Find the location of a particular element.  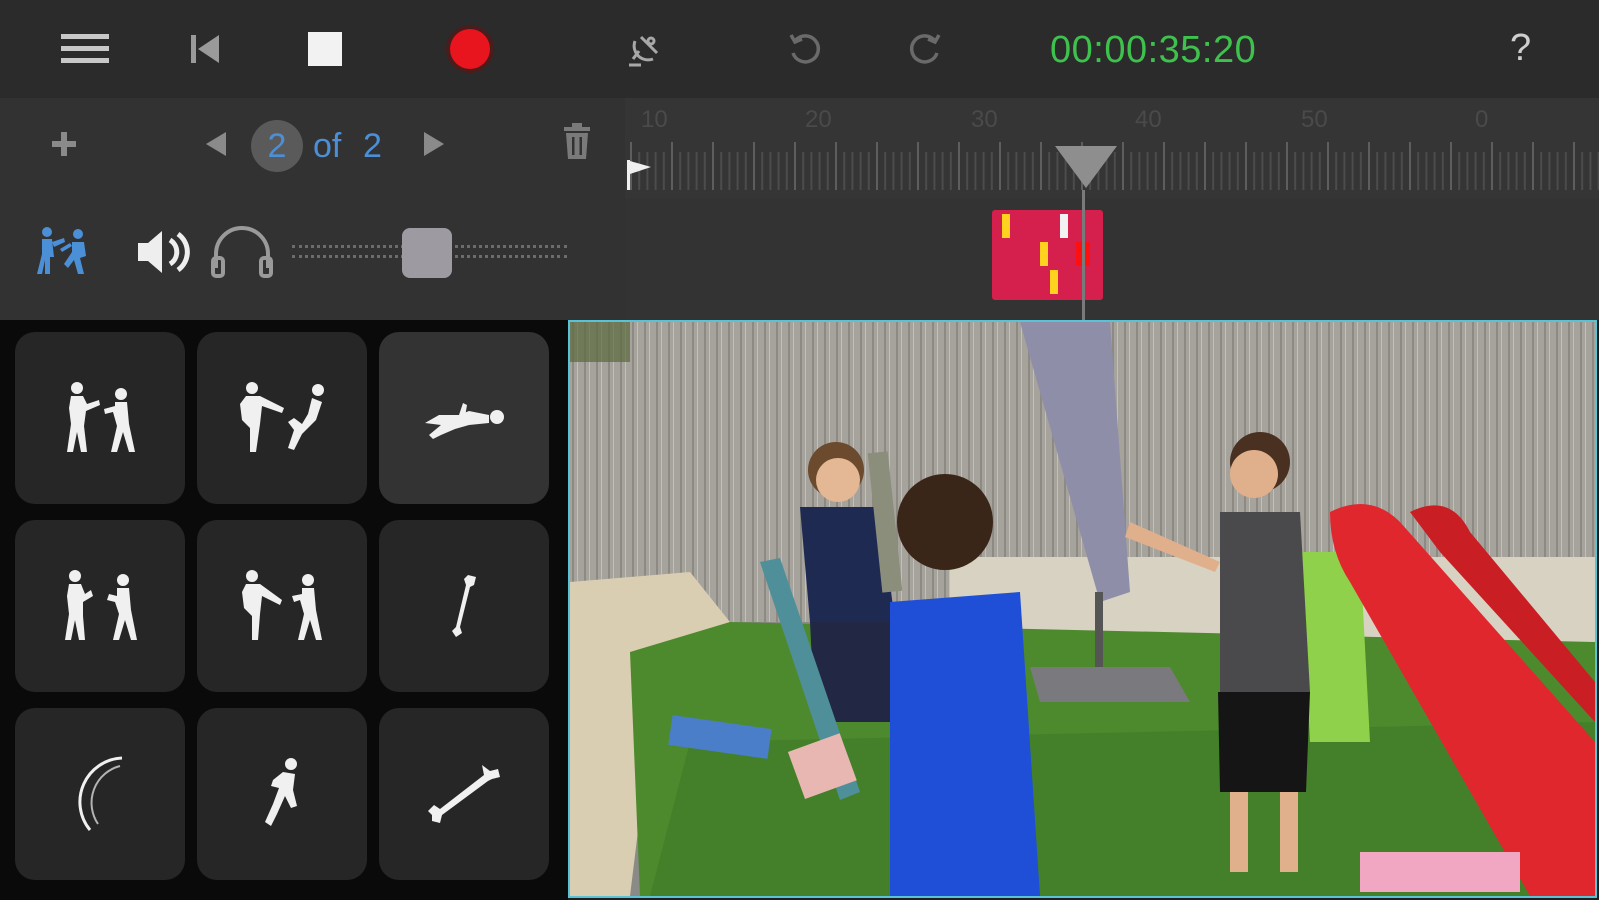

effect-bone-small is located at coordinates (464, 606).